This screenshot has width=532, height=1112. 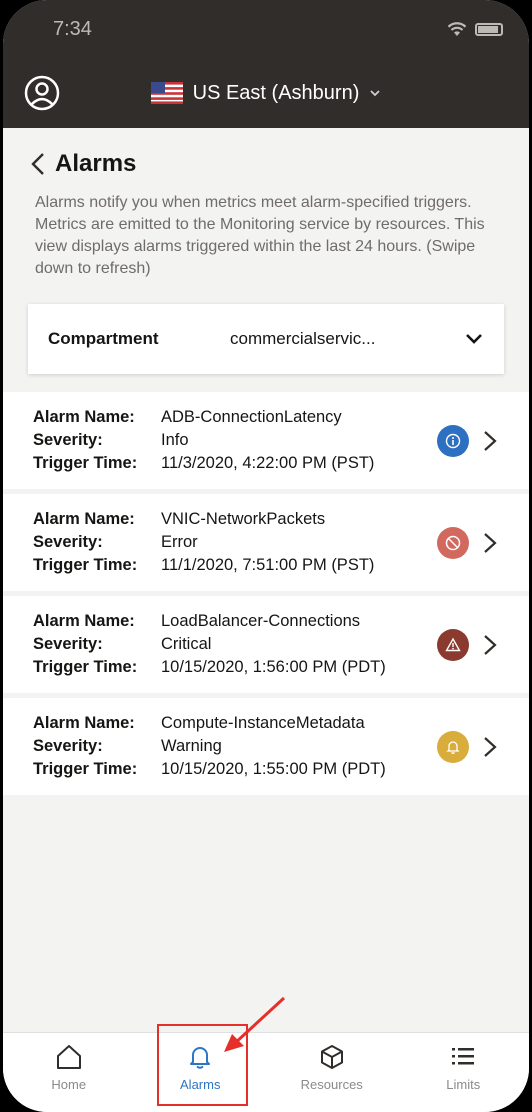 I want to click on status-time: 7:34, so click(x=72, y=28).